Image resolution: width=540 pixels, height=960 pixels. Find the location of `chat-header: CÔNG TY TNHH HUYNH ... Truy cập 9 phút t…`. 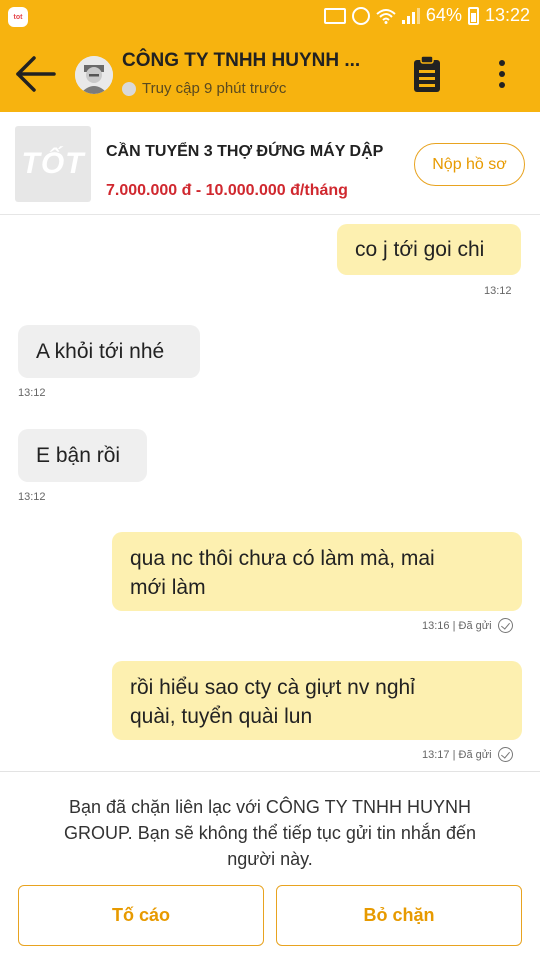

chat-header: CÔNG TY TNHH HUYNH ... Truy cập 9 phút t… is located at coordinates (270, 74).